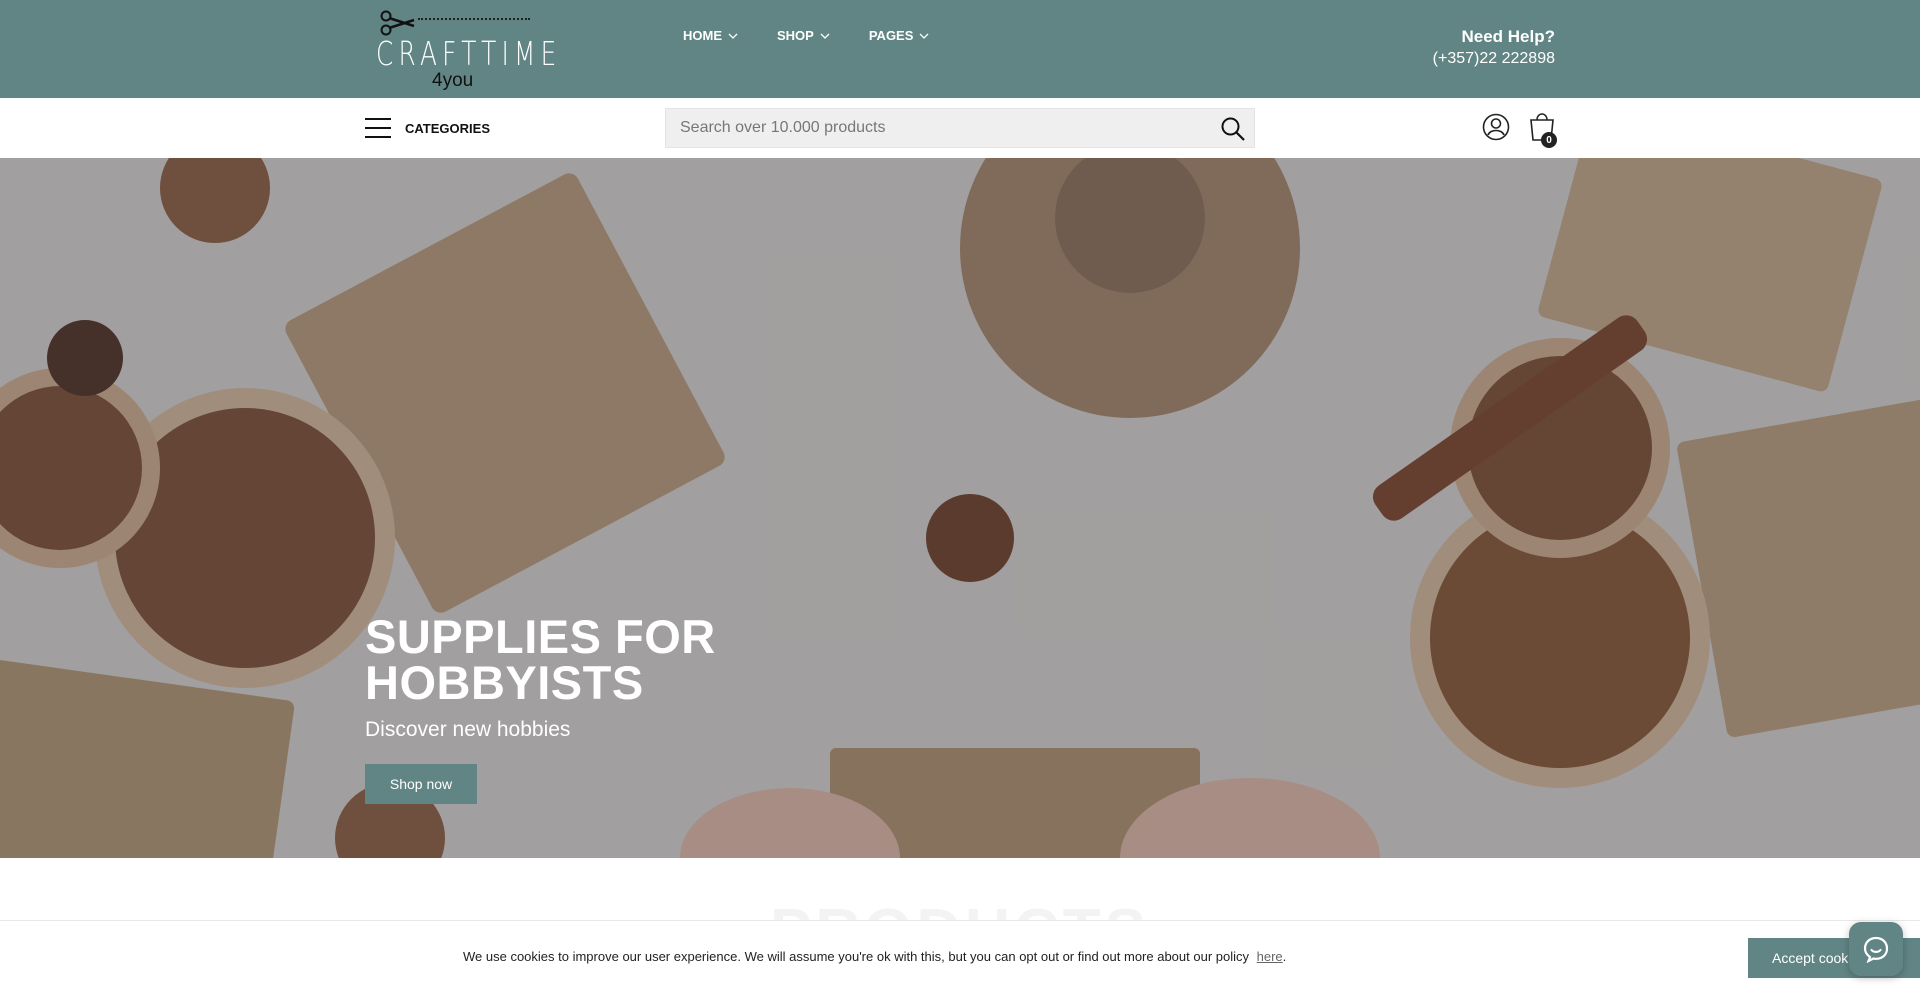  What do you see at coordinates (1549, 140) in the screenshot?
I see `cart-count-badge: 0` at bounding box center [1549, 140].